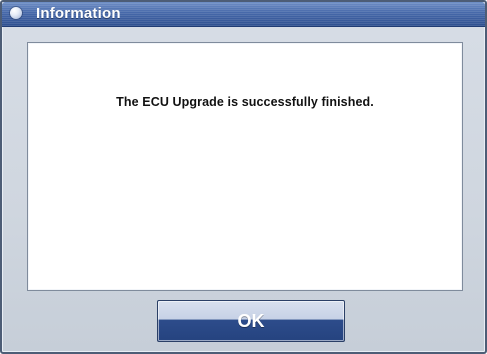 Image resolution: width=487 pixels, height=354 pixels. What do you see at coordinates (16, 13) in the screenshot?
I see `info-bullet-icon` at bounding box center [16, 13].